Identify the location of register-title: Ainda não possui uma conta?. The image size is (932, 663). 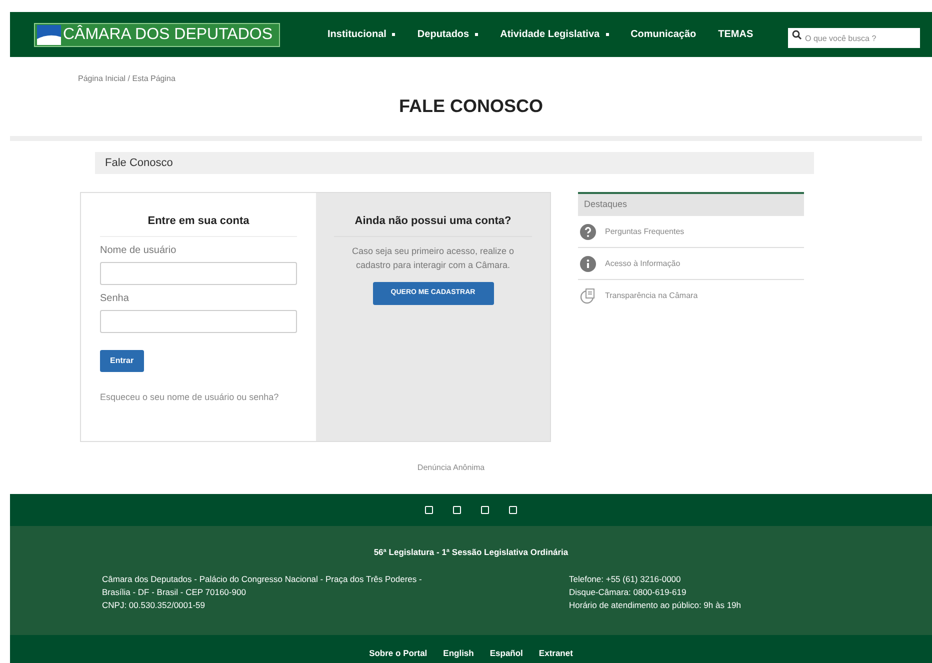
(433, 224).